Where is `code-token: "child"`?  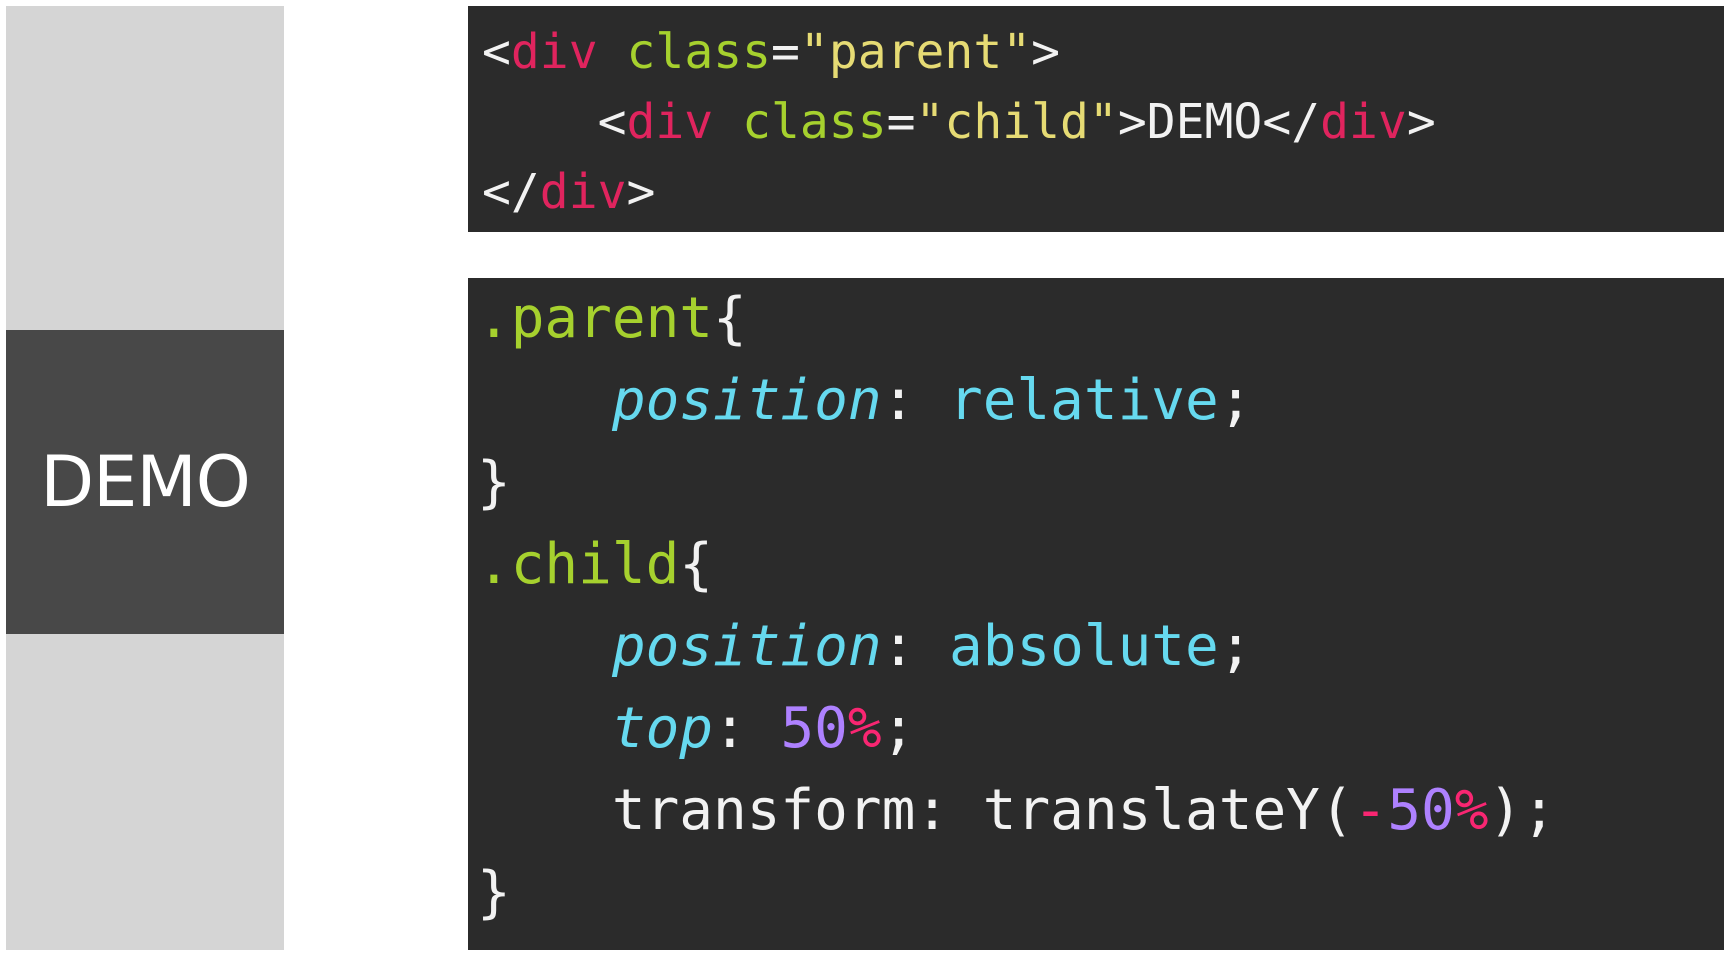 code-token: "child" is located at coordinates (1016, 122).